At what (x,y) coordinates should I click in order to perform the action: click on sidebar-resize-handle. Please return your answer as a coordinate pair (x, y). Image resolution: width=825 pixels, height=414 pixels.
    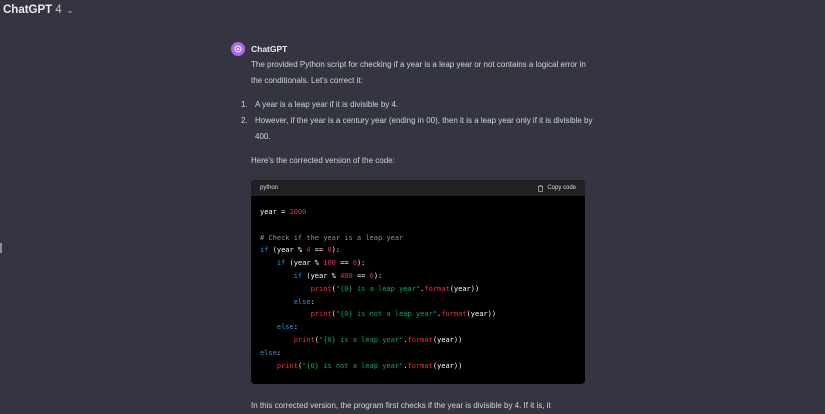
    Looking at the image, I should click on (1, 248).